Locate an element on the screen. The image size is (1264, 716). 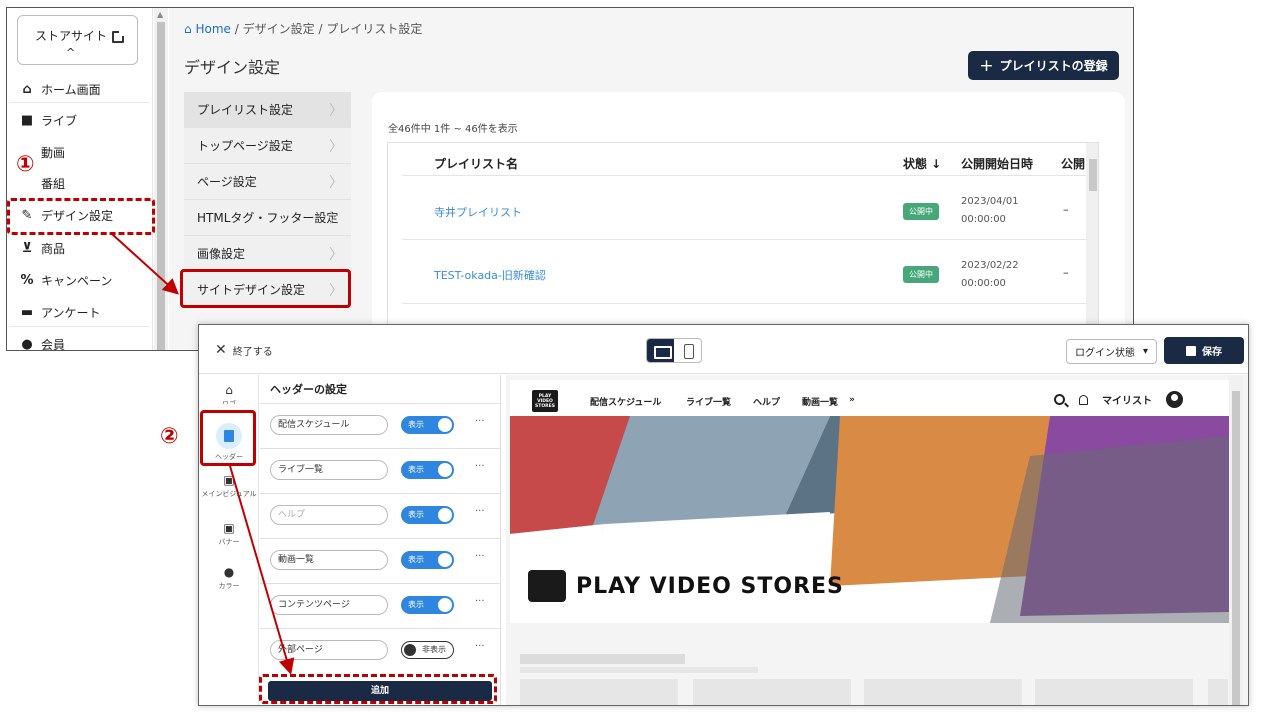
members-icon: ● is located at coordinates (27, 344).